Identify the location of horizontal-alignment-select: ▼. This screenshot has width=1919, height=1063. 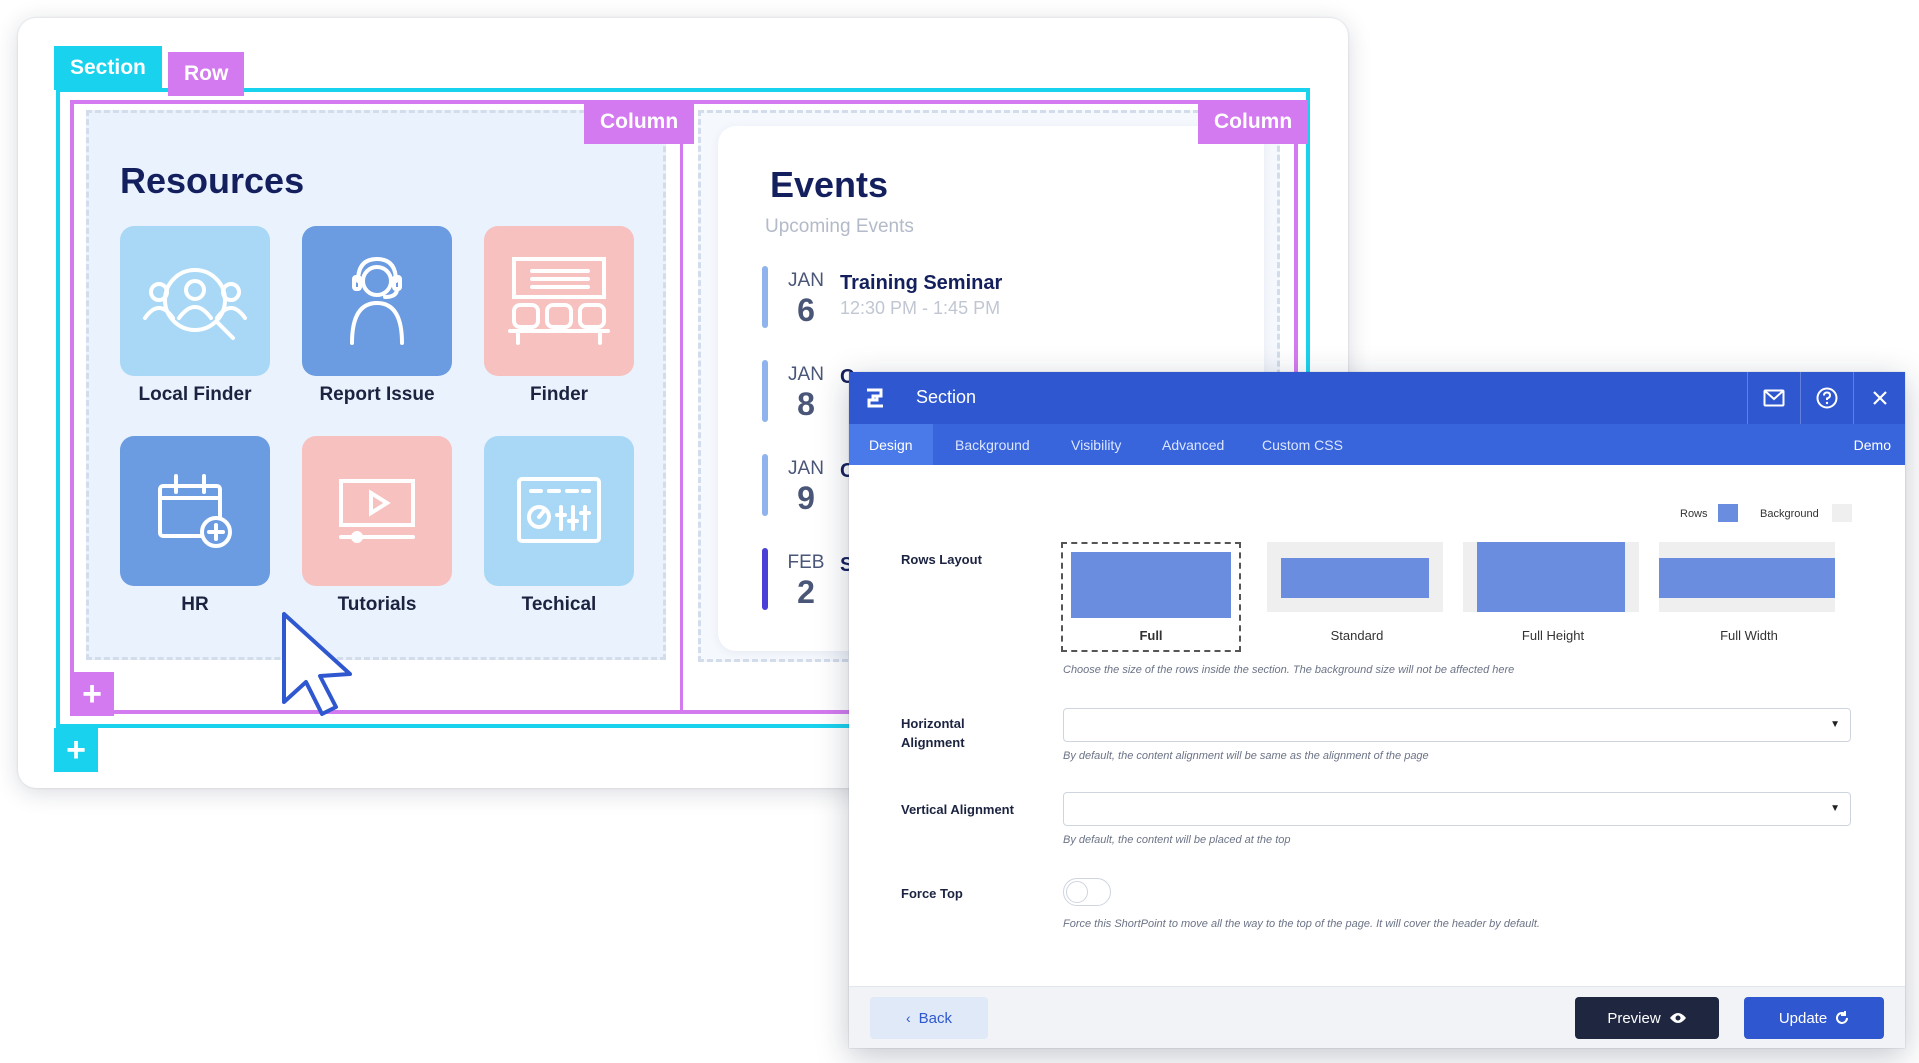
(1457, 725).